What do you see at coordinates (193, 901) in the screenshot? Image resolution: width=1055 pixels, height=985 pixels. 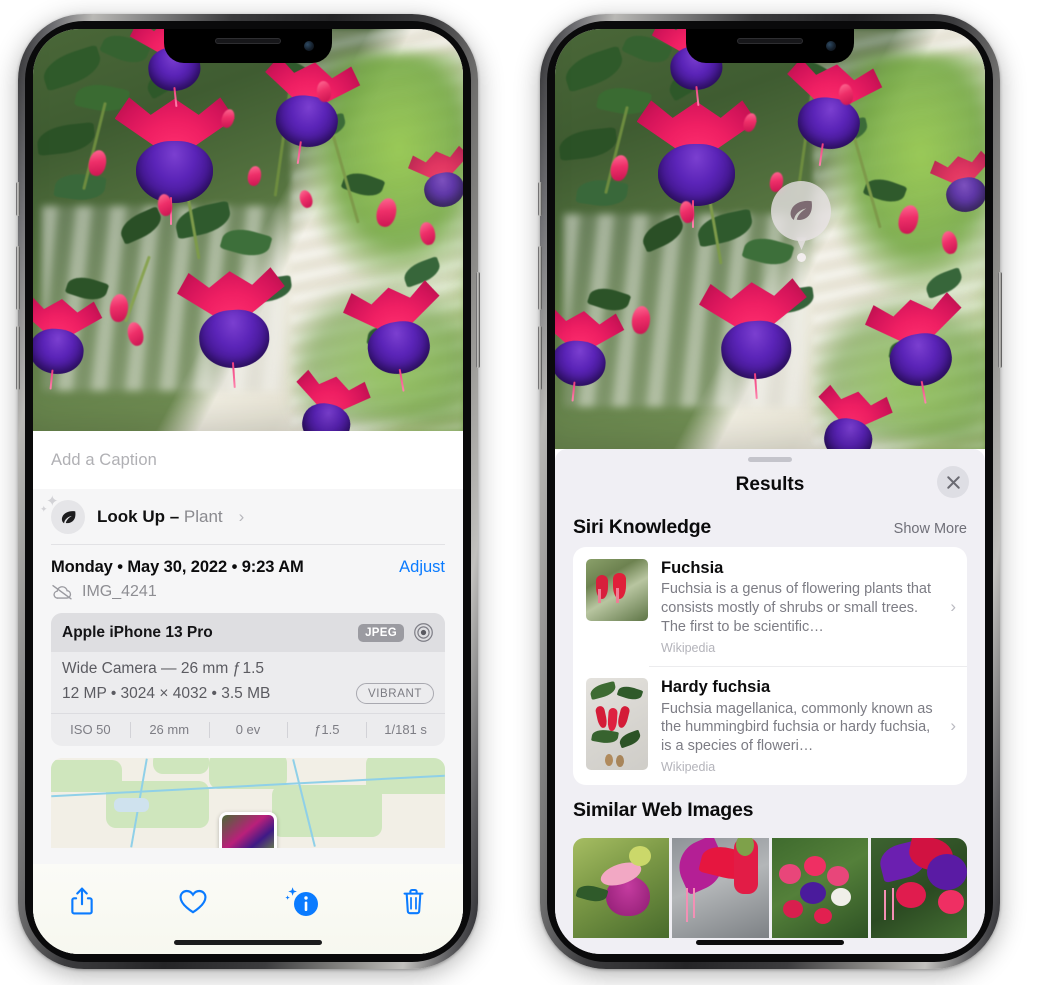 I see `favorite-button` at bounding box center [193, 901].